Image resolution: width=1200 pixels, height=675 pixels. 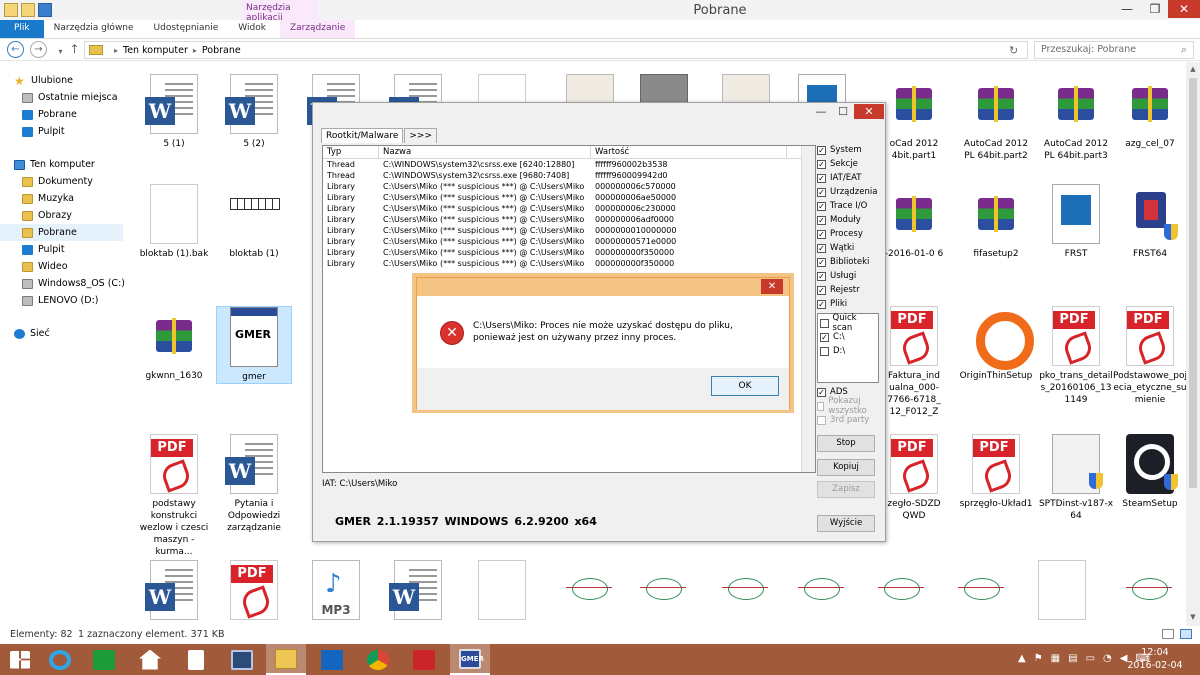 What do you see at coordinates (851, 178) in the screenshot?
I see `scan-option-checkbox: ✓ IAT/EAT` at bounding box center [851, 178].